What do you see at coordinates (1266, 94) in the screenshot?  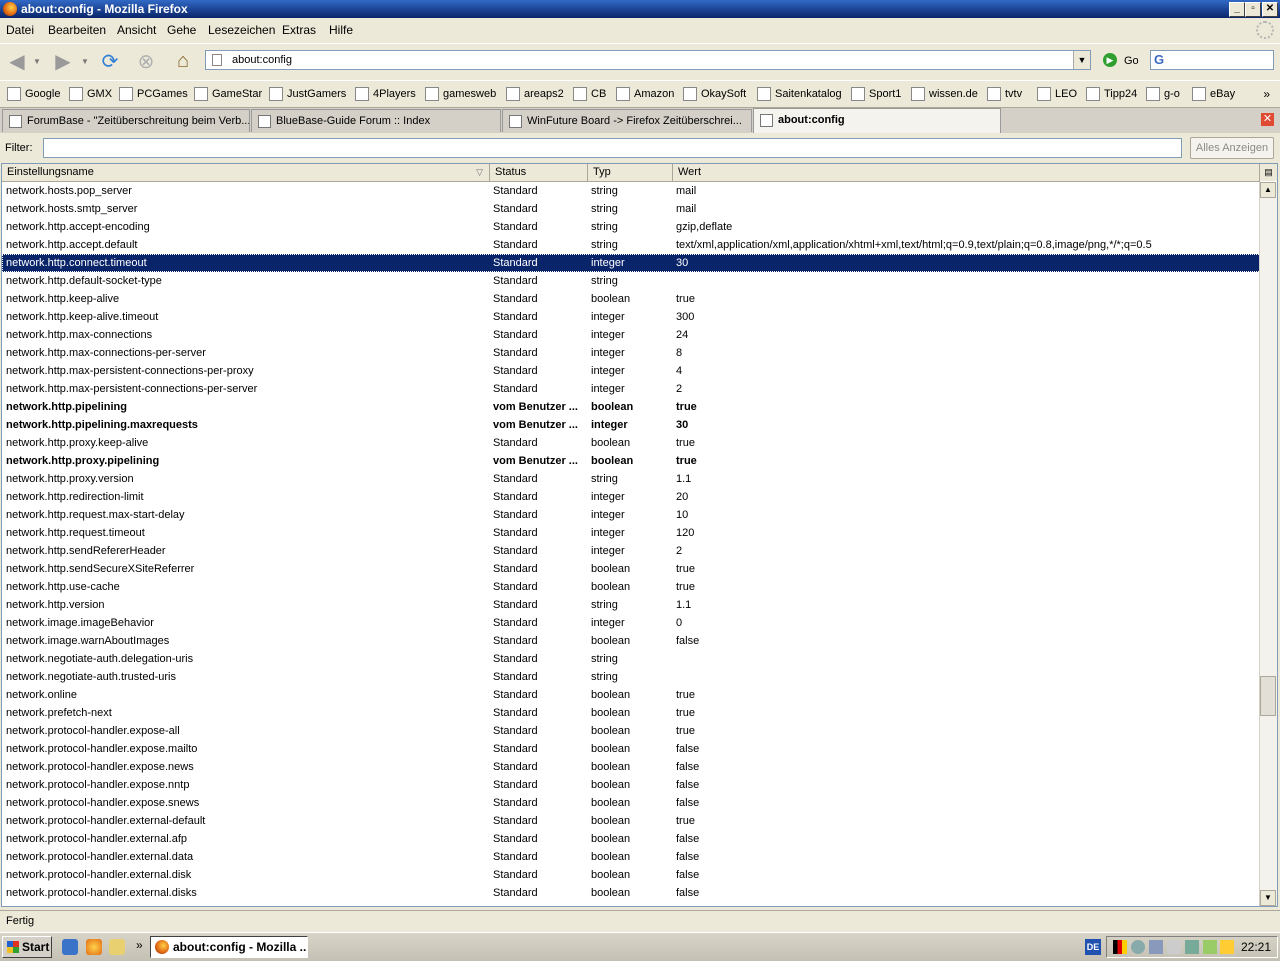 I see `bookmarks-overflow-button: »` at bounding box center [1266, 94].